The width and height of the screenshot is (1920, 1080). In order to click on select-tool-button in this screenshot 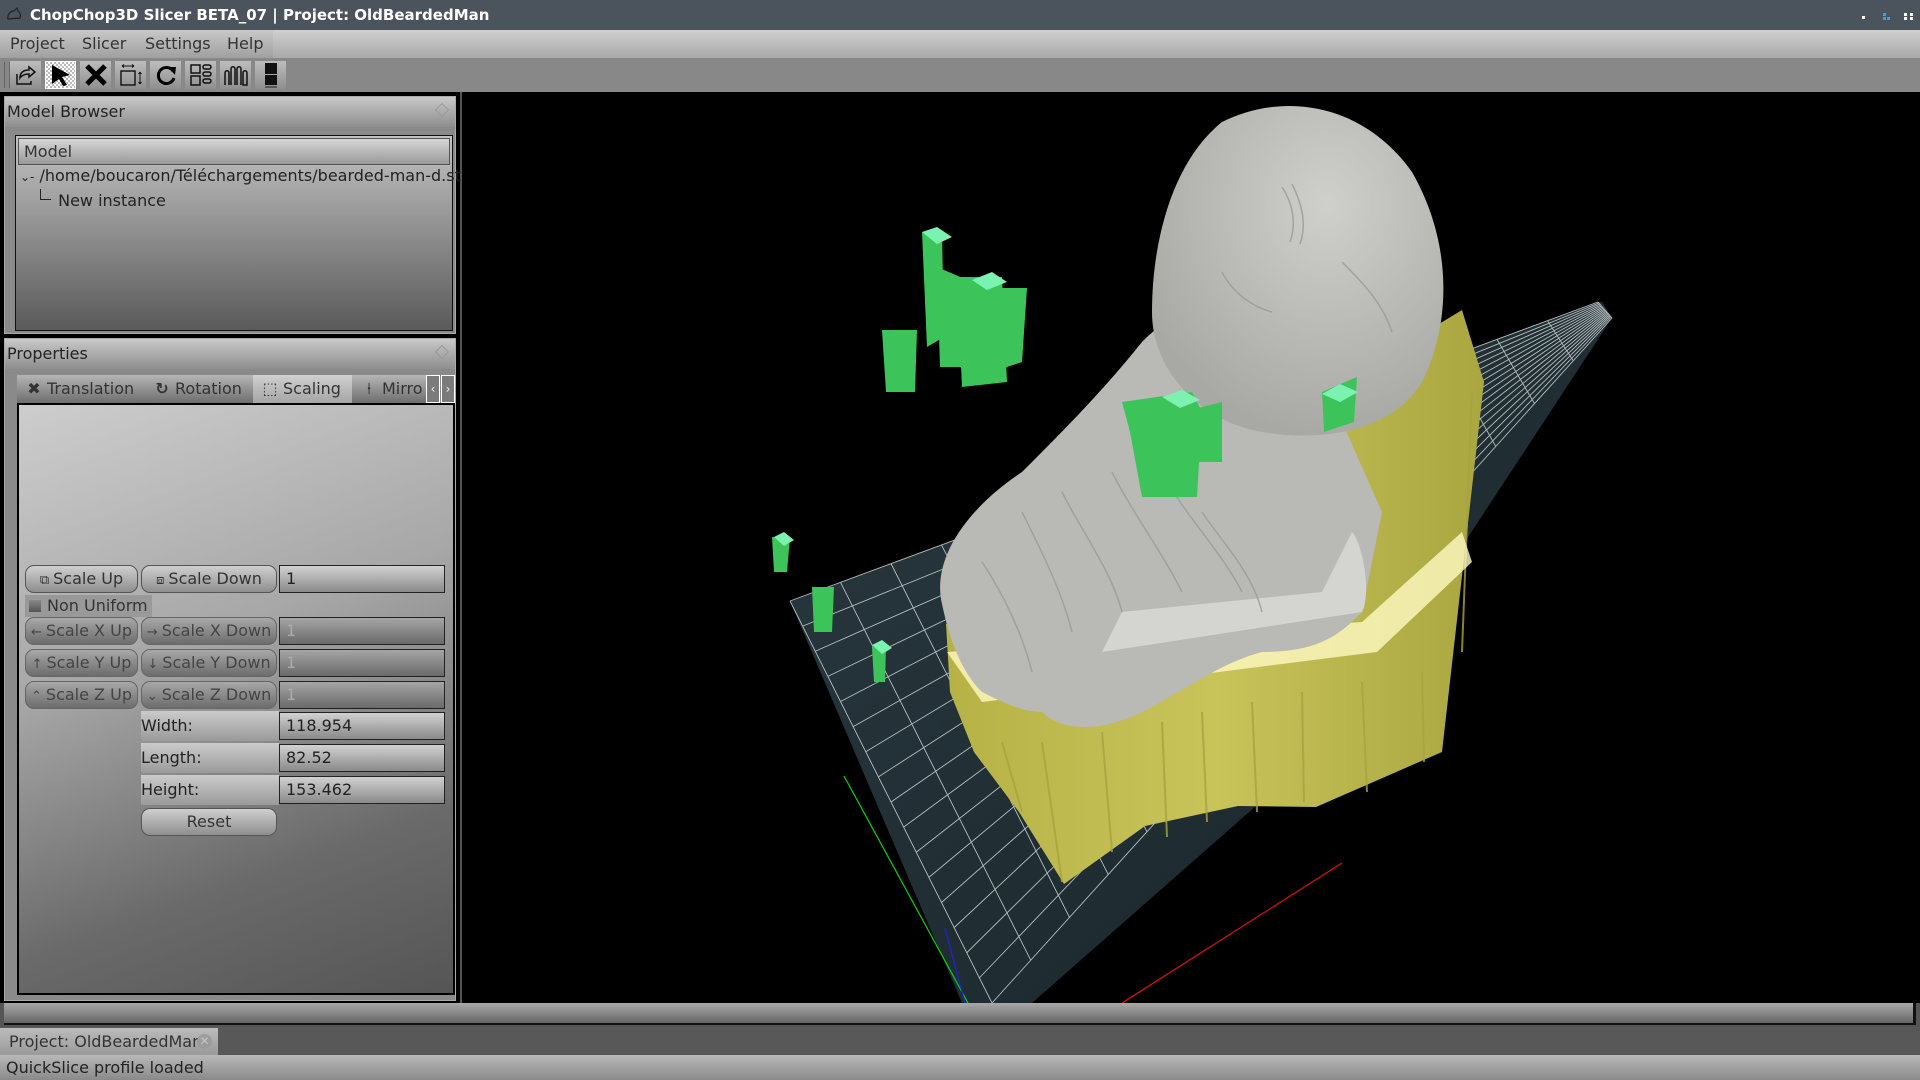, I will do `click(60, 75)`.